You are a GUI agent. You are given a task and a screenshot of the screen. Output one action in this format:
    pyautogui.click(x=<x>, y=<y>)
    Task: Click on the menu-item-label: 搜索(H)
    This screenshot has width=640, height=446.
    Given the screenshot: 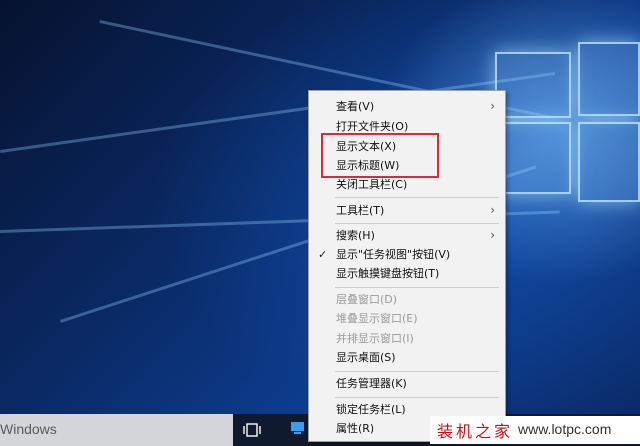 What is the action you would take?
    pyautogui.click(x=355, y=235)
    